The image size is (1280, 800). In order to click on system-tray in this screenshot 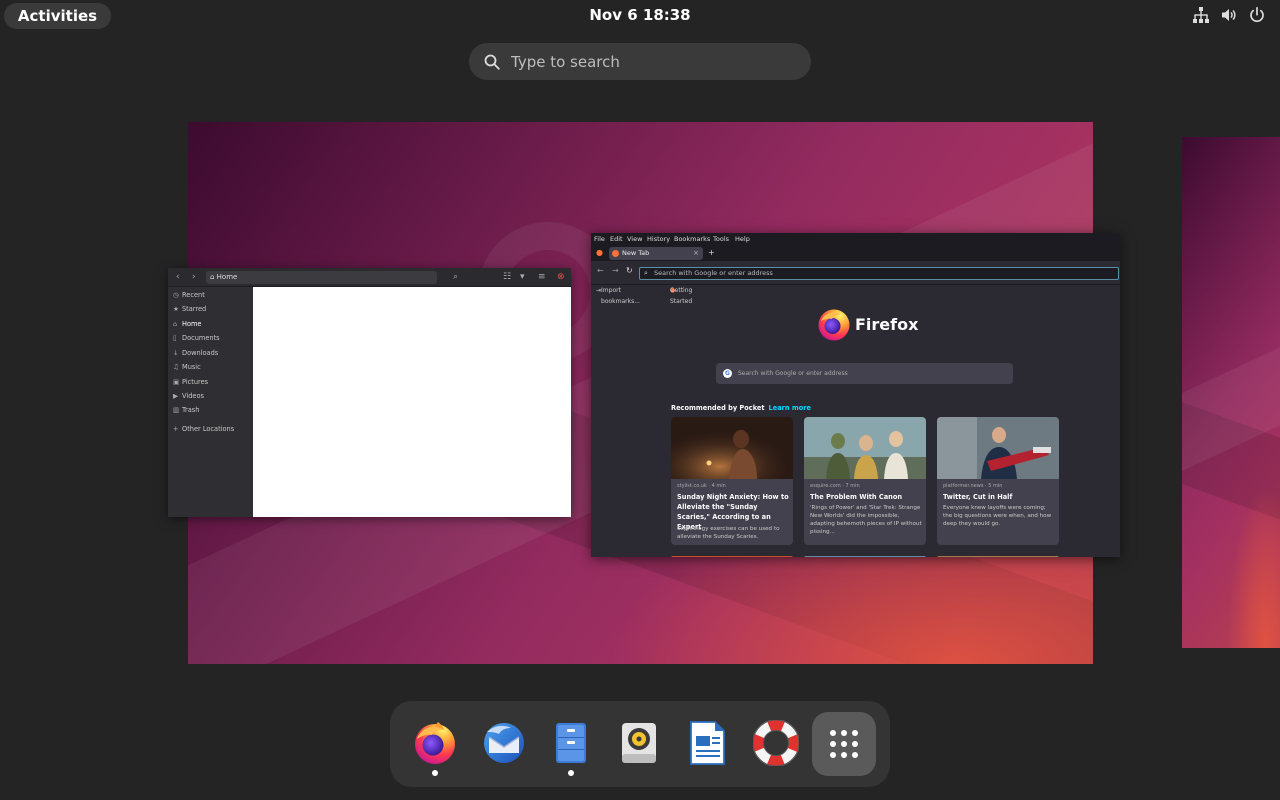, I will do `click(1229, 15)`.